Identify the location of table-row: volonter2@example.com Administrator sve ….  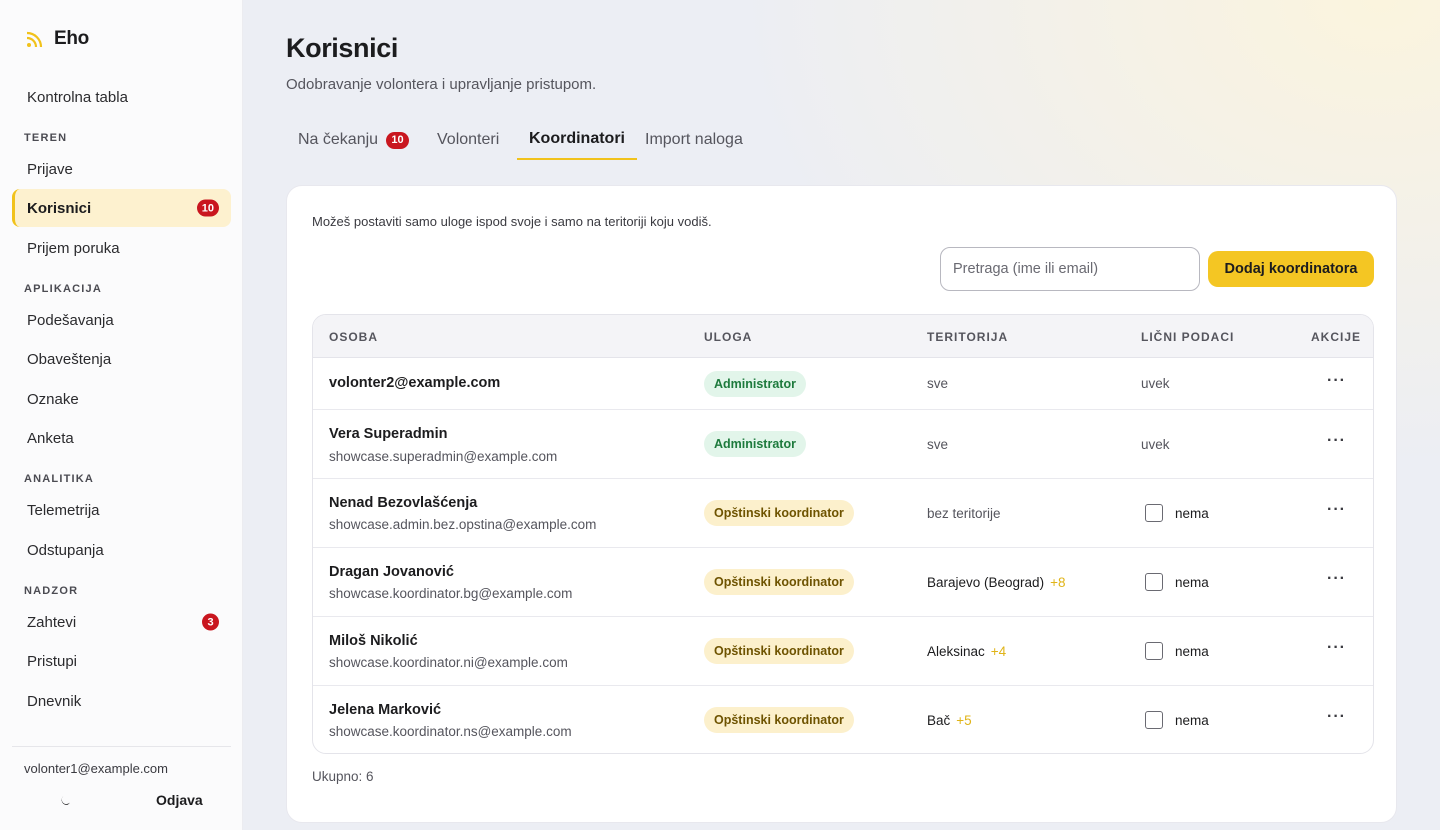
(843, 384).